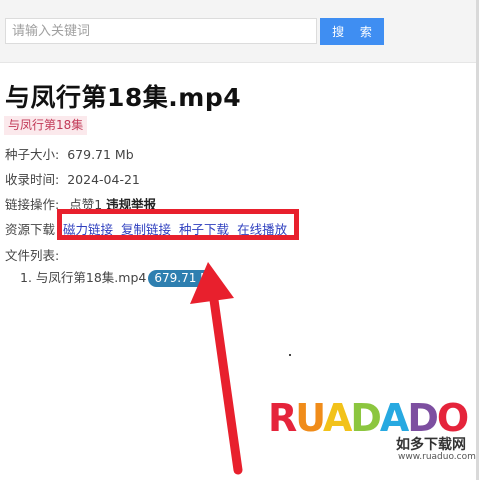 The image size is (479, 480). Describe the element at coordinates (431, 445) in the screenshot. I see `watermark-cn: 如多下载网` at that location.